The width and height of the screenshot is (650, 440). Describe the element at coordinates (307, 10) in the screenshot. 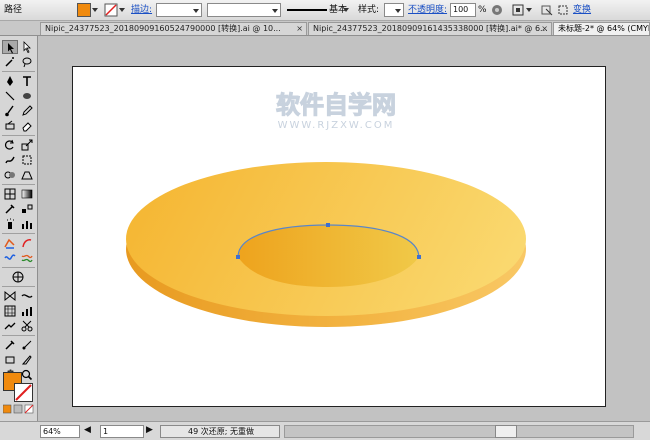

I see `stroke-line-preview` at that location.